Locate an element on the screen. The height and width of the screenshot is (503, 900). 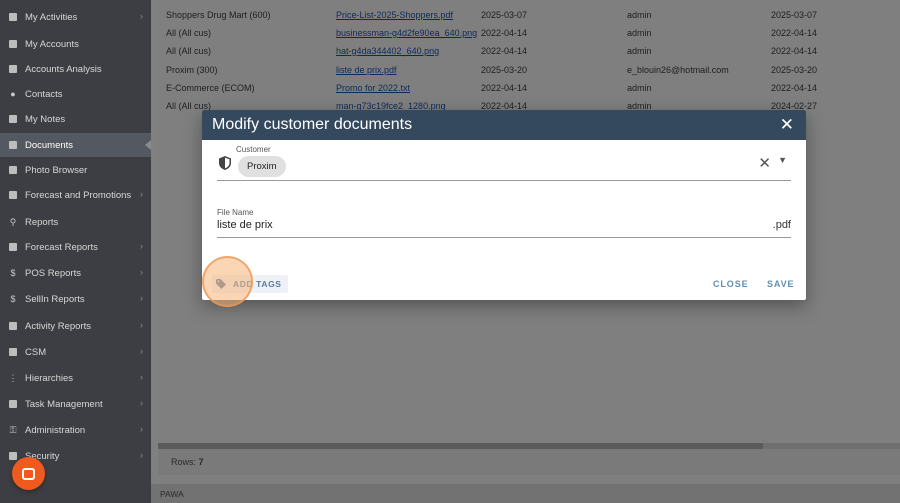
cell-customer: E-Commerce (ECOM) is located at coordinates (210, 88).